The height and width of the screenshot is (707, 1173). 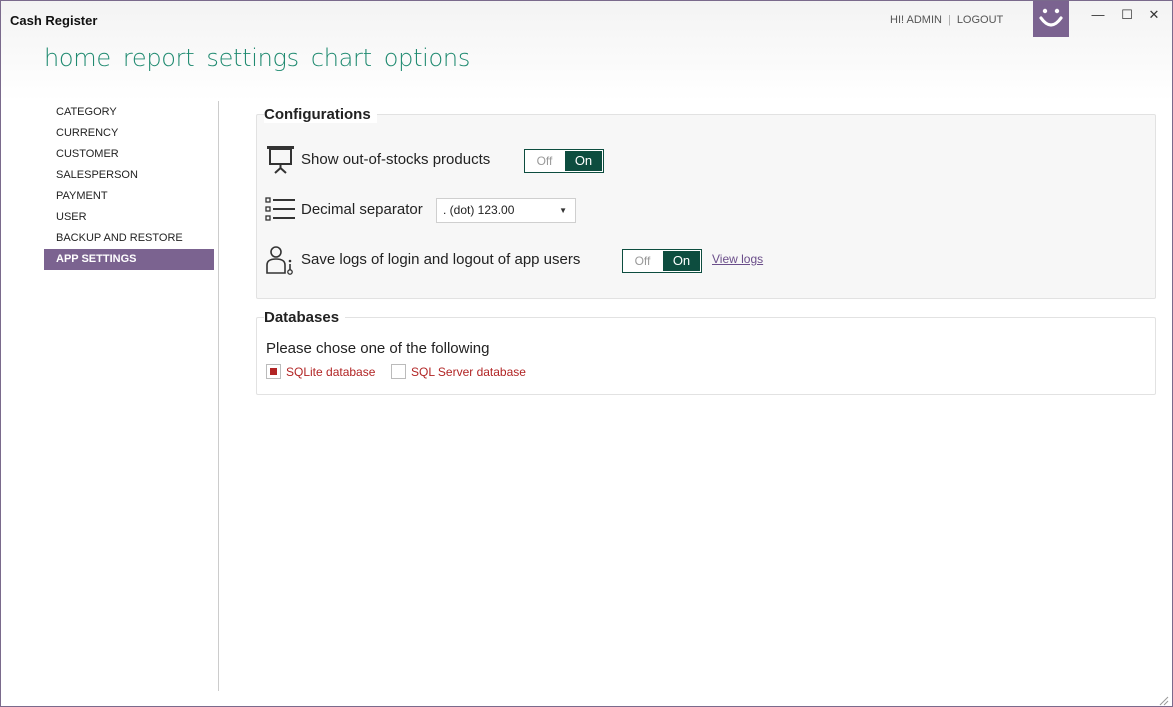 I want to click on out-of-stock-toggle: Off On, so click(x=564, y=161).